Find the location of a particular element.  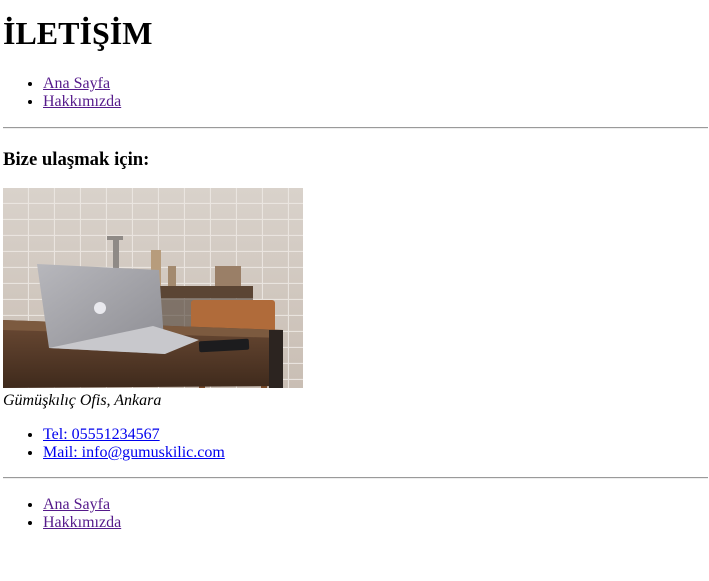

contact-list-item: Tel: 05551234567 is located at coordinates (134, 435).